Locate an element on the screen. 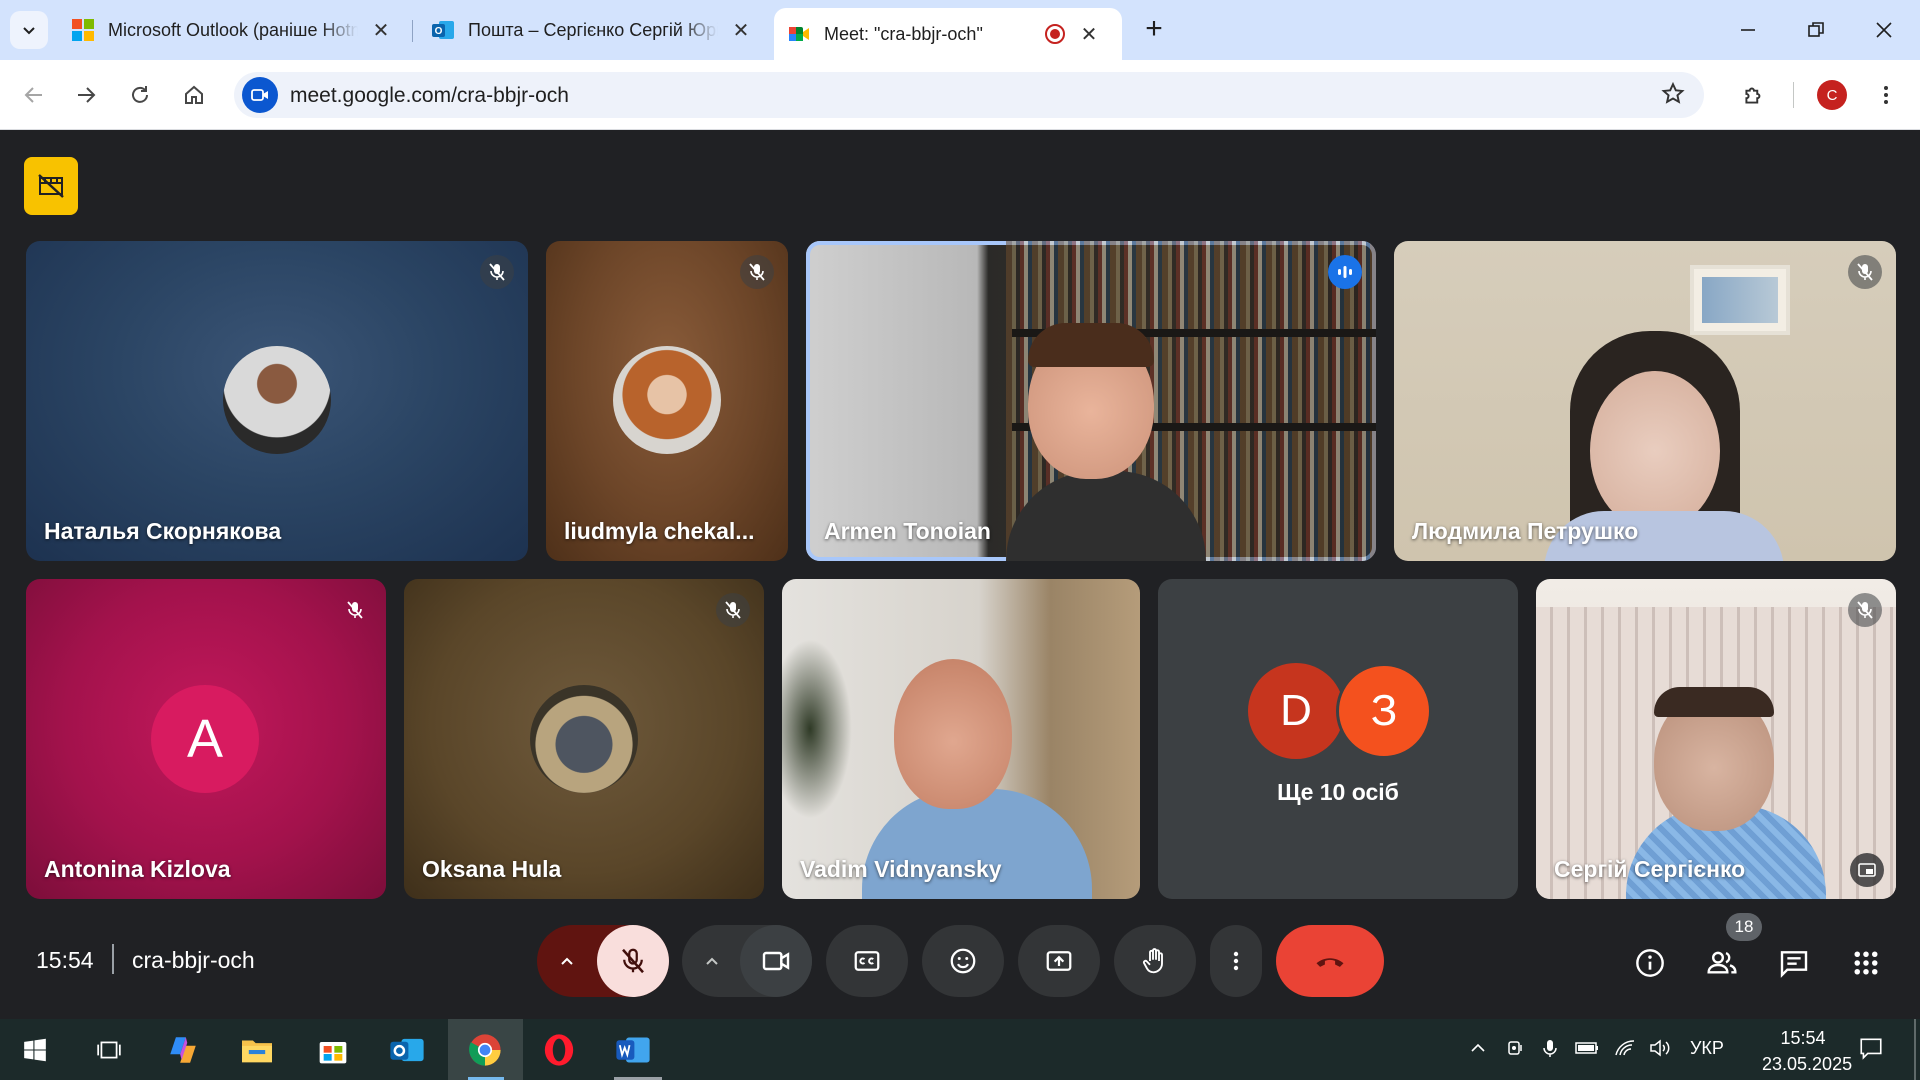 Image resolution: width=1920 pixels, height=1080 pixels. outlook-icon is located at coordinates (407, 1050).